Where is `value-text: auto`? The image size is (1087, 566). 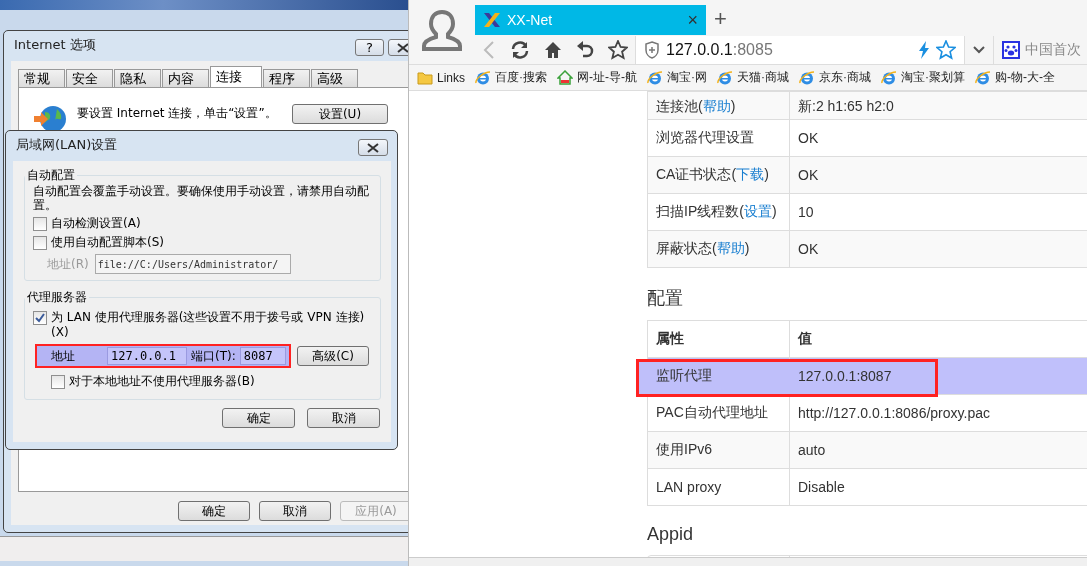
value-text: auto is located at coordinates (812, 450).